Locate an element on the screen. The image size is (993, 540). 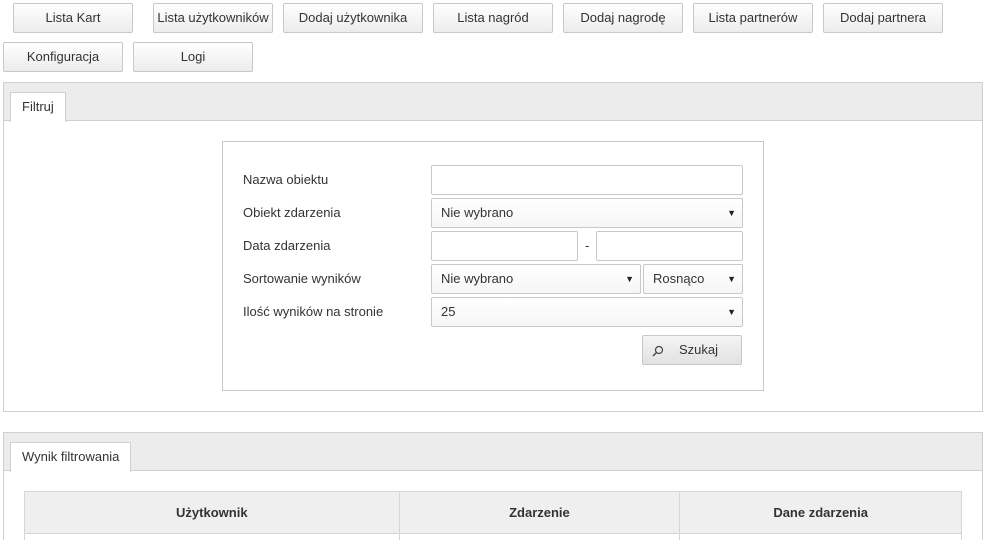
search-button: Szukaj is located at coordinates (692, 350).